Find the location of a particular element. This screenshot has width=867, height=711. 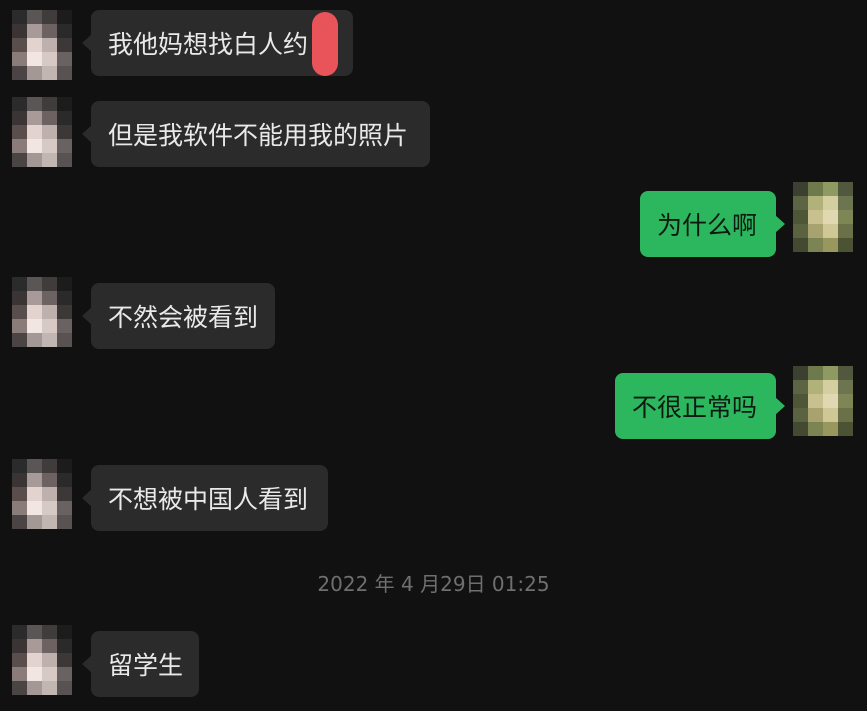

message-bubble-incoming: 不然会被看到 is located at coordinates (178, 316).